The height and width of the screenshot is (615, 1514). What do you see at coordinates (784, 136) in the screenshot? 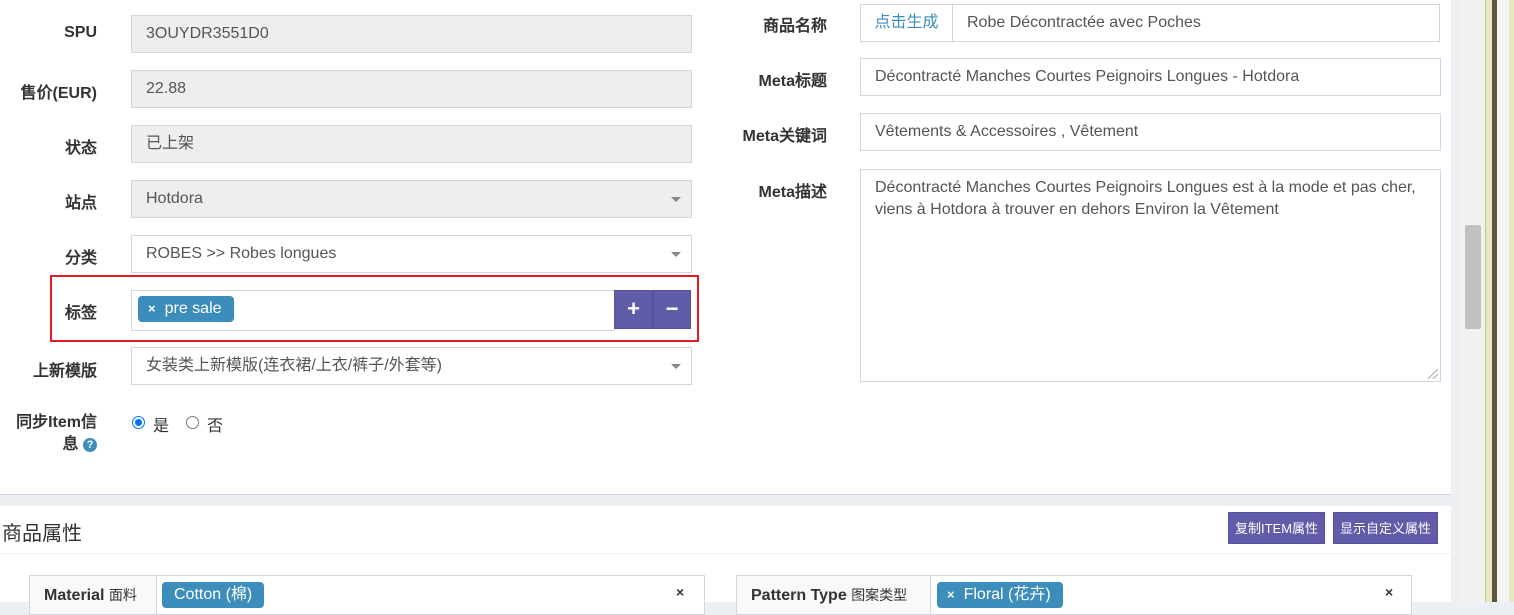
I see `meta-keywords-label: Meta关键词` at bounding box center [784, 136].